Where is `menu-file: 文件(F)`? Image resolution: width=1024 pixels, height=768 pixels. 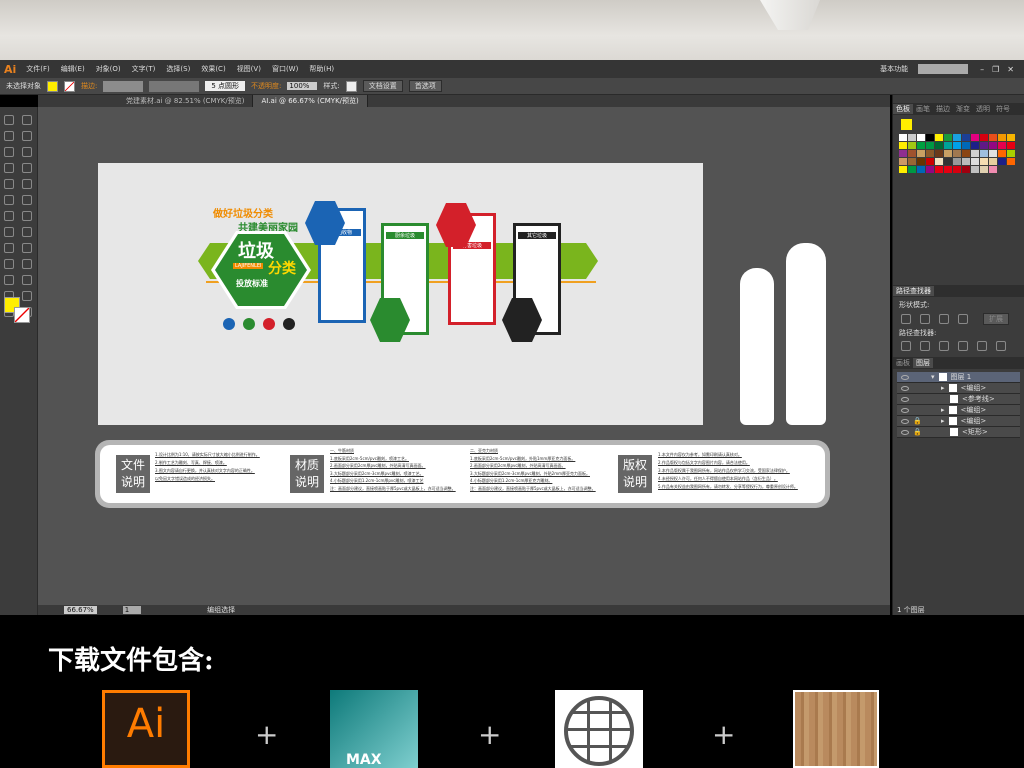 menu-file: 文件(F) is located at coordinates (38, 69).